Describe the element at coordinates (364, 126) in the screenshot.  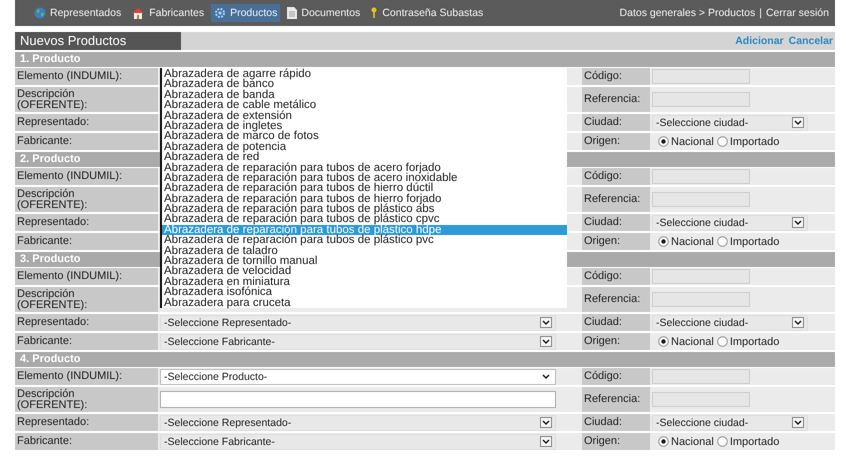
I see `dropdown-option: Abrazadera de ingletes` at that location.